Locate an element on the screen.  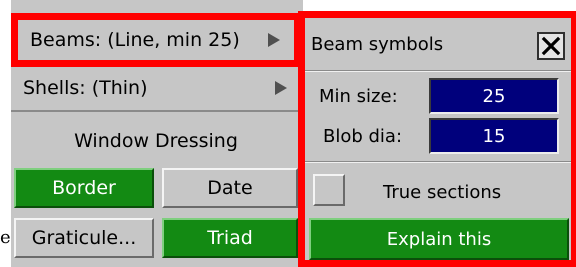
close-button is located at coordinates (551, 46).